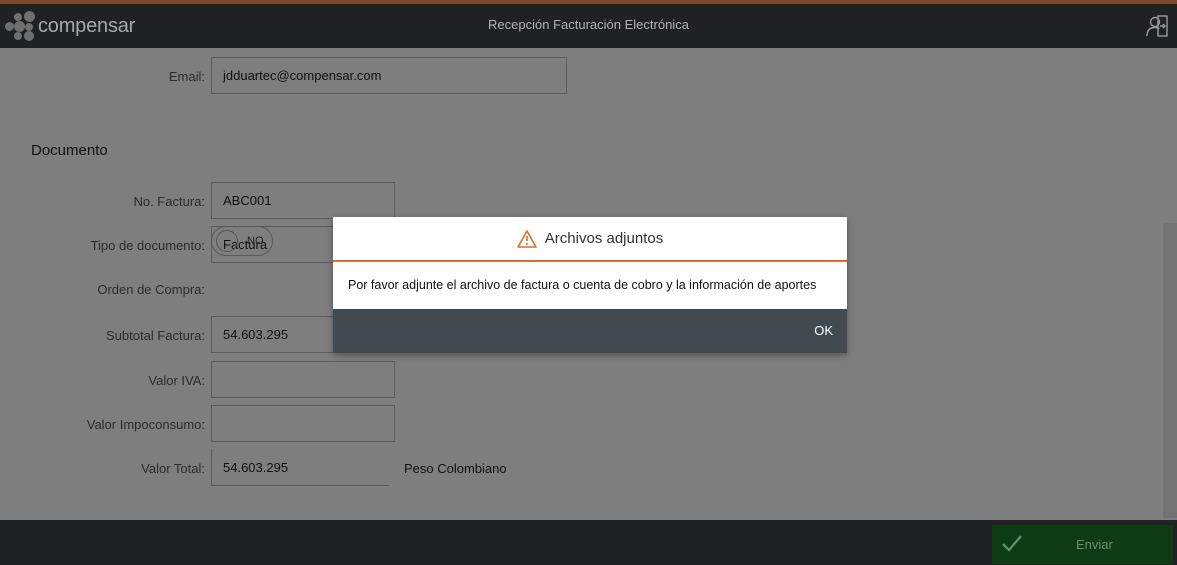  What do you see at coordinates (1094, 544) in the screenshot?
I see `send-label: Enviar` at bounding box center [1094, 544].